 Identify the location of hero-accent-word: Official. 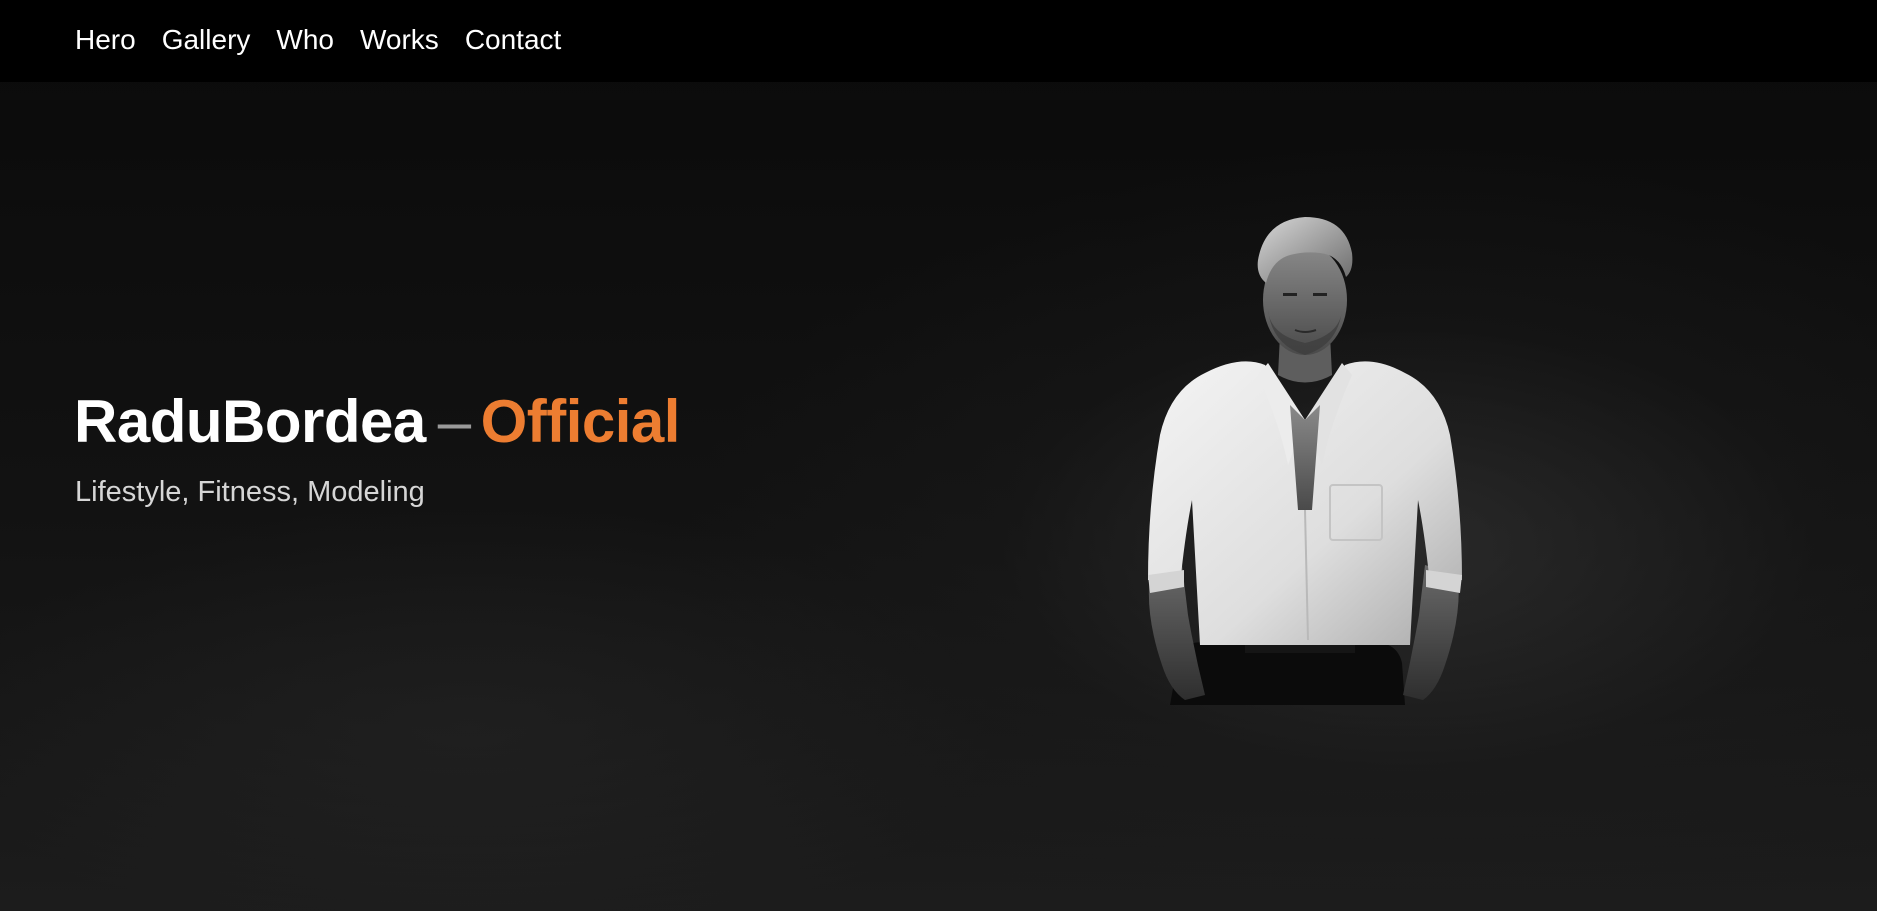
(580, 421).